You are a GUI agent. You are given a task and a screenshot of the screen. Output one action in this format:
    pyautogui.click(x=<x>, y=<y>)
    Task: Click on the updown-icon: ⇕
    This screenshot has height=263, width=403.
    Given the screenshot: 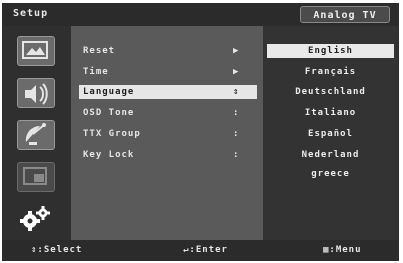 What is the action you would take?
    pyautogui.click(x=236, y=92)
    